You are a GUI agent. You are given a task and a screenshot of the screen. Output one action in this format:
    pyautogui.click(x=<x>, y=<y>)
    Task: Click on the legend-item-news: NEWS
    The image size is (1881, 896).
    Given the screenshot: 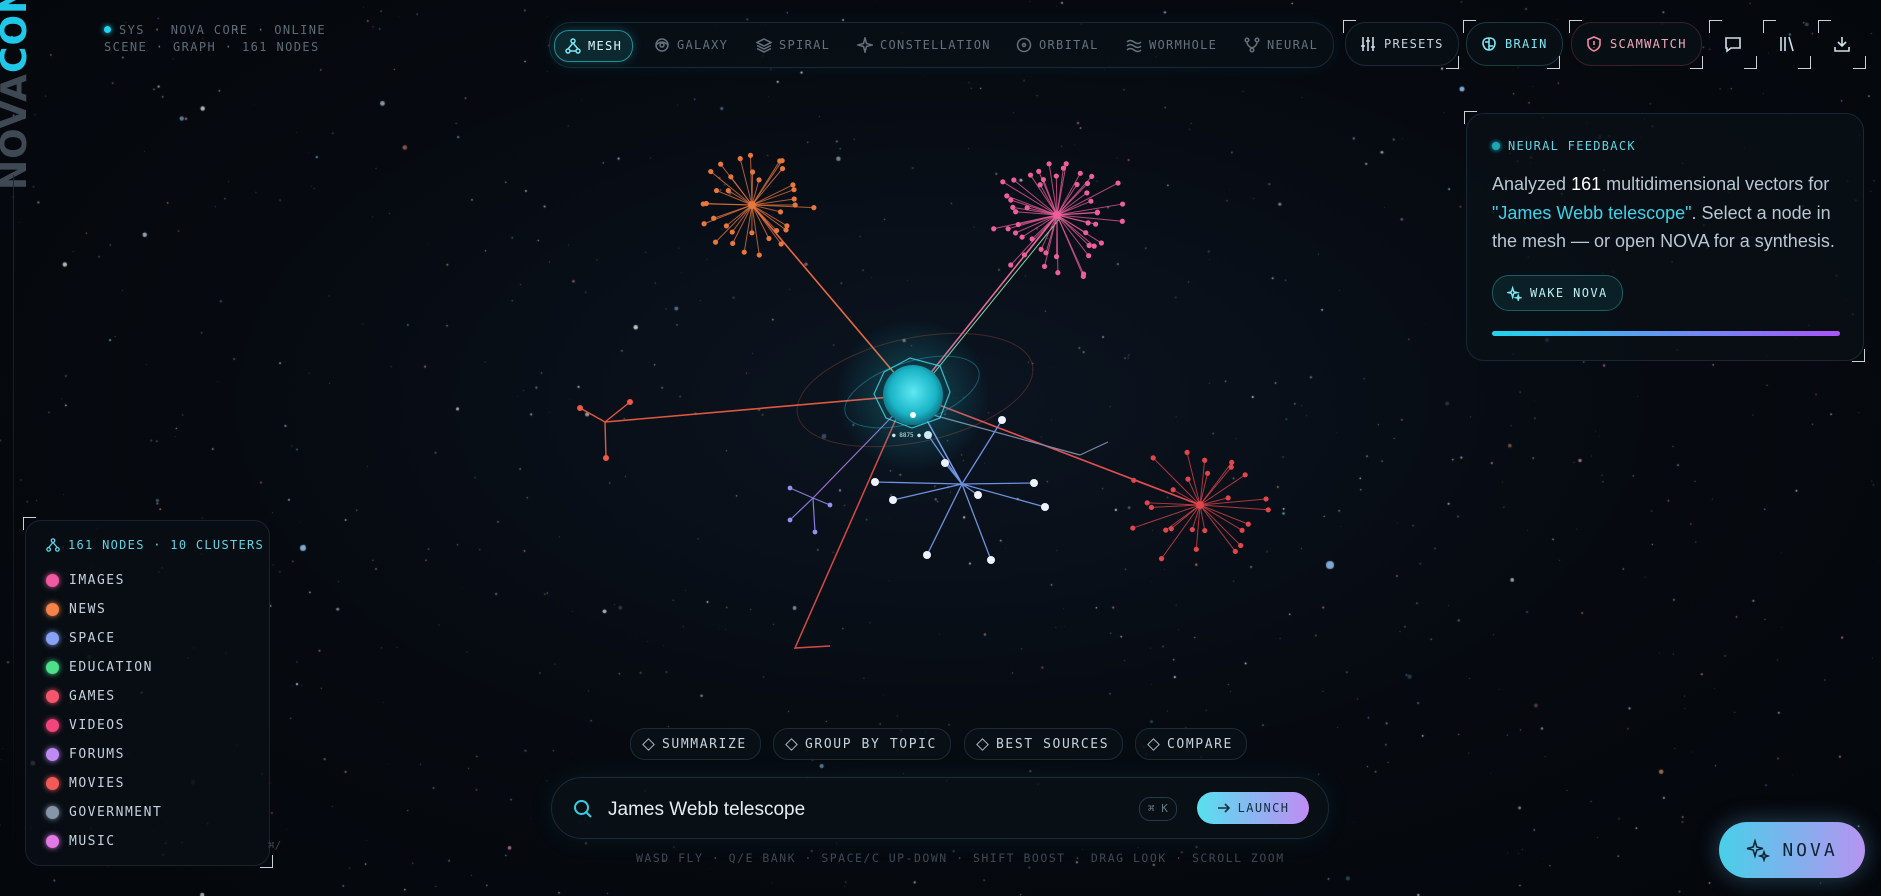 What is the action you would take?
    pyautogui.click(x=104, y=609)
    